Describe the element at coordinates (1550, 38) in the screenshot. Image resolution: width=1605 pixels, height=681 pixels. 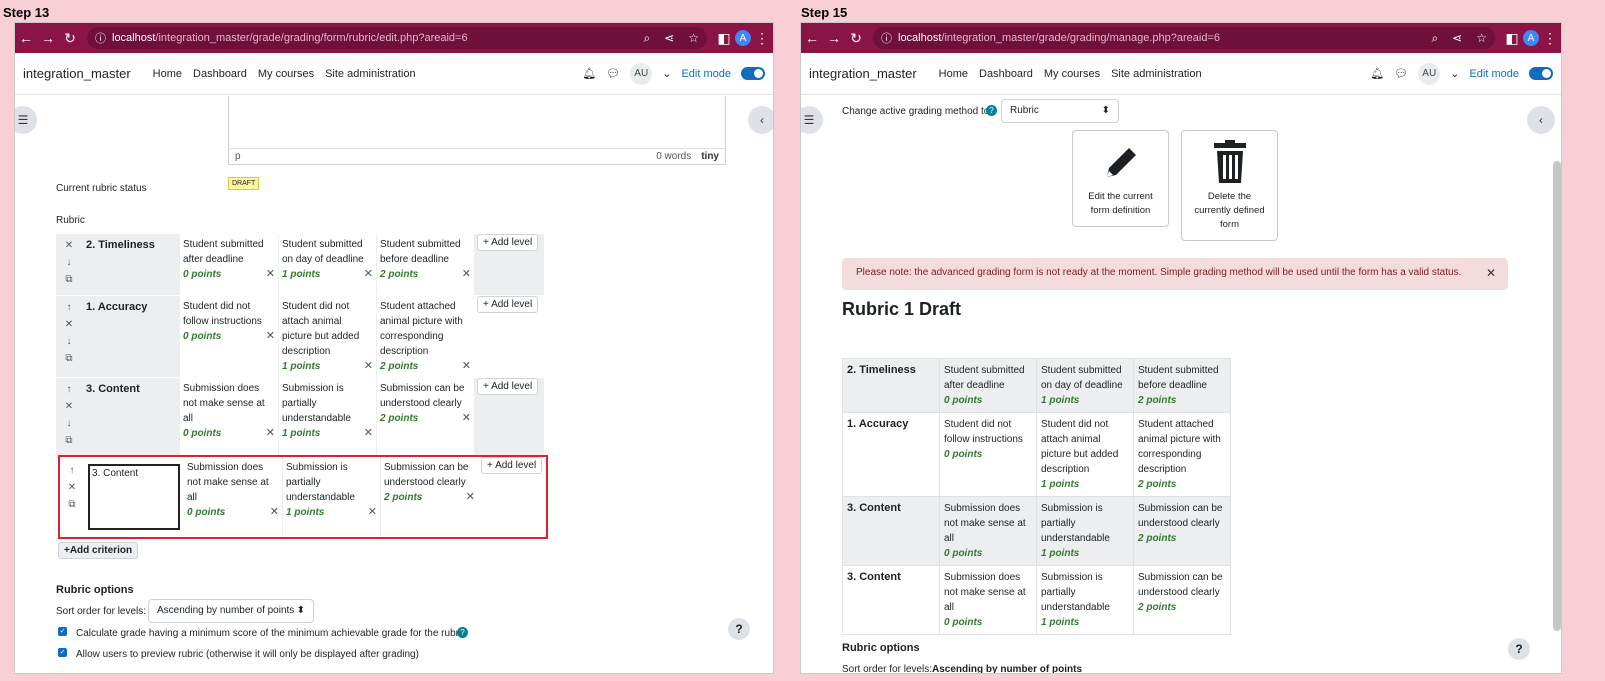
I see `browser-menu-icon: ⋮` at that location.